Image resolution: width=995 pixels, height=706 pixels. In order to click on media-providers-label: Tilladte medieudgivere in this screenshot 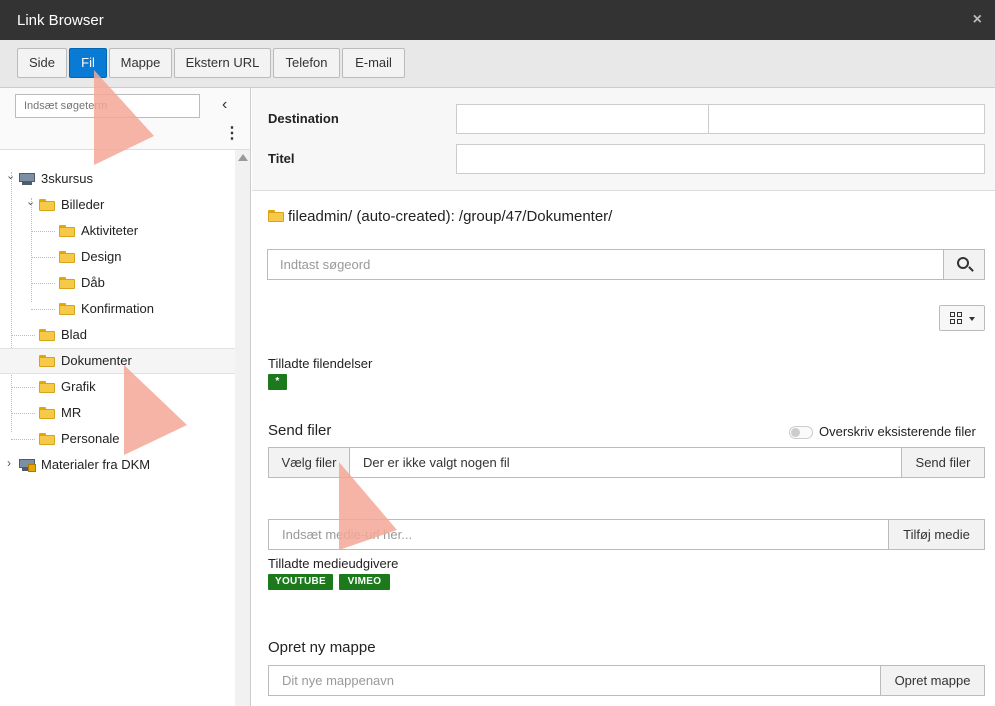, I will do `click(333, 563)`.